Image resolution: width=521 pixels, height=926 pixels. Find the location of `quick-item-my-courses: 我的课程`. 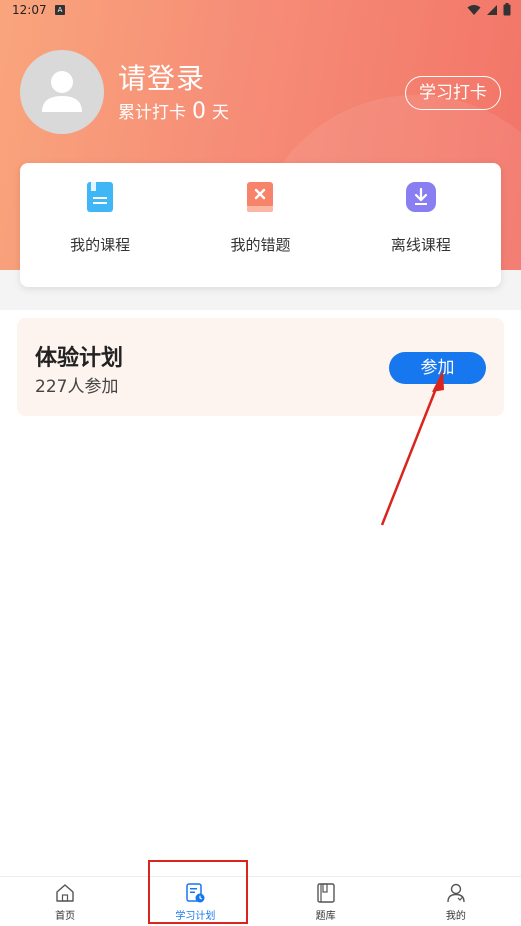

quick-item-my-courses: 我的课程 is located at coordinates (100, 225).